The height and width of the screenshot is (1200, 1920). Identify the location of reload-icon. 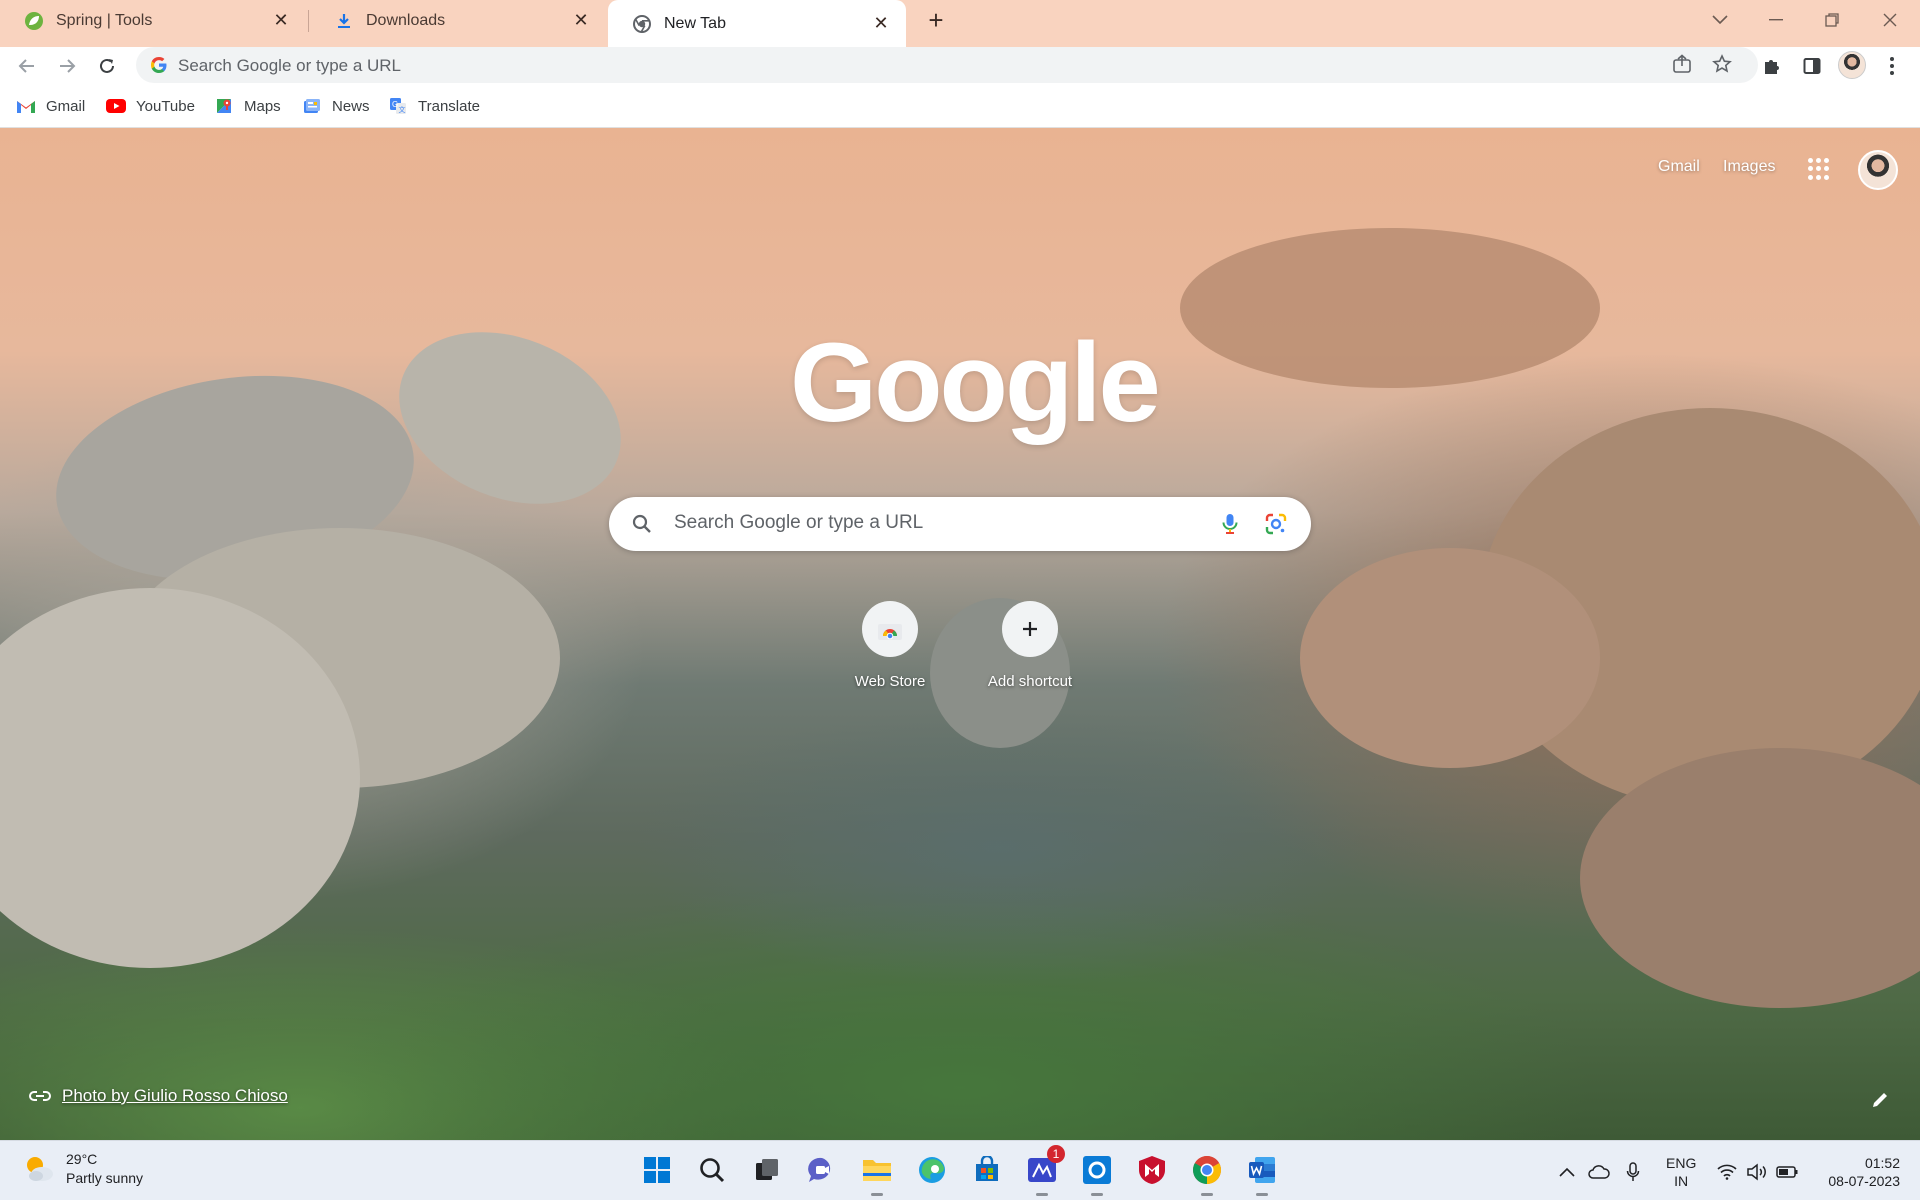
(107, 66).